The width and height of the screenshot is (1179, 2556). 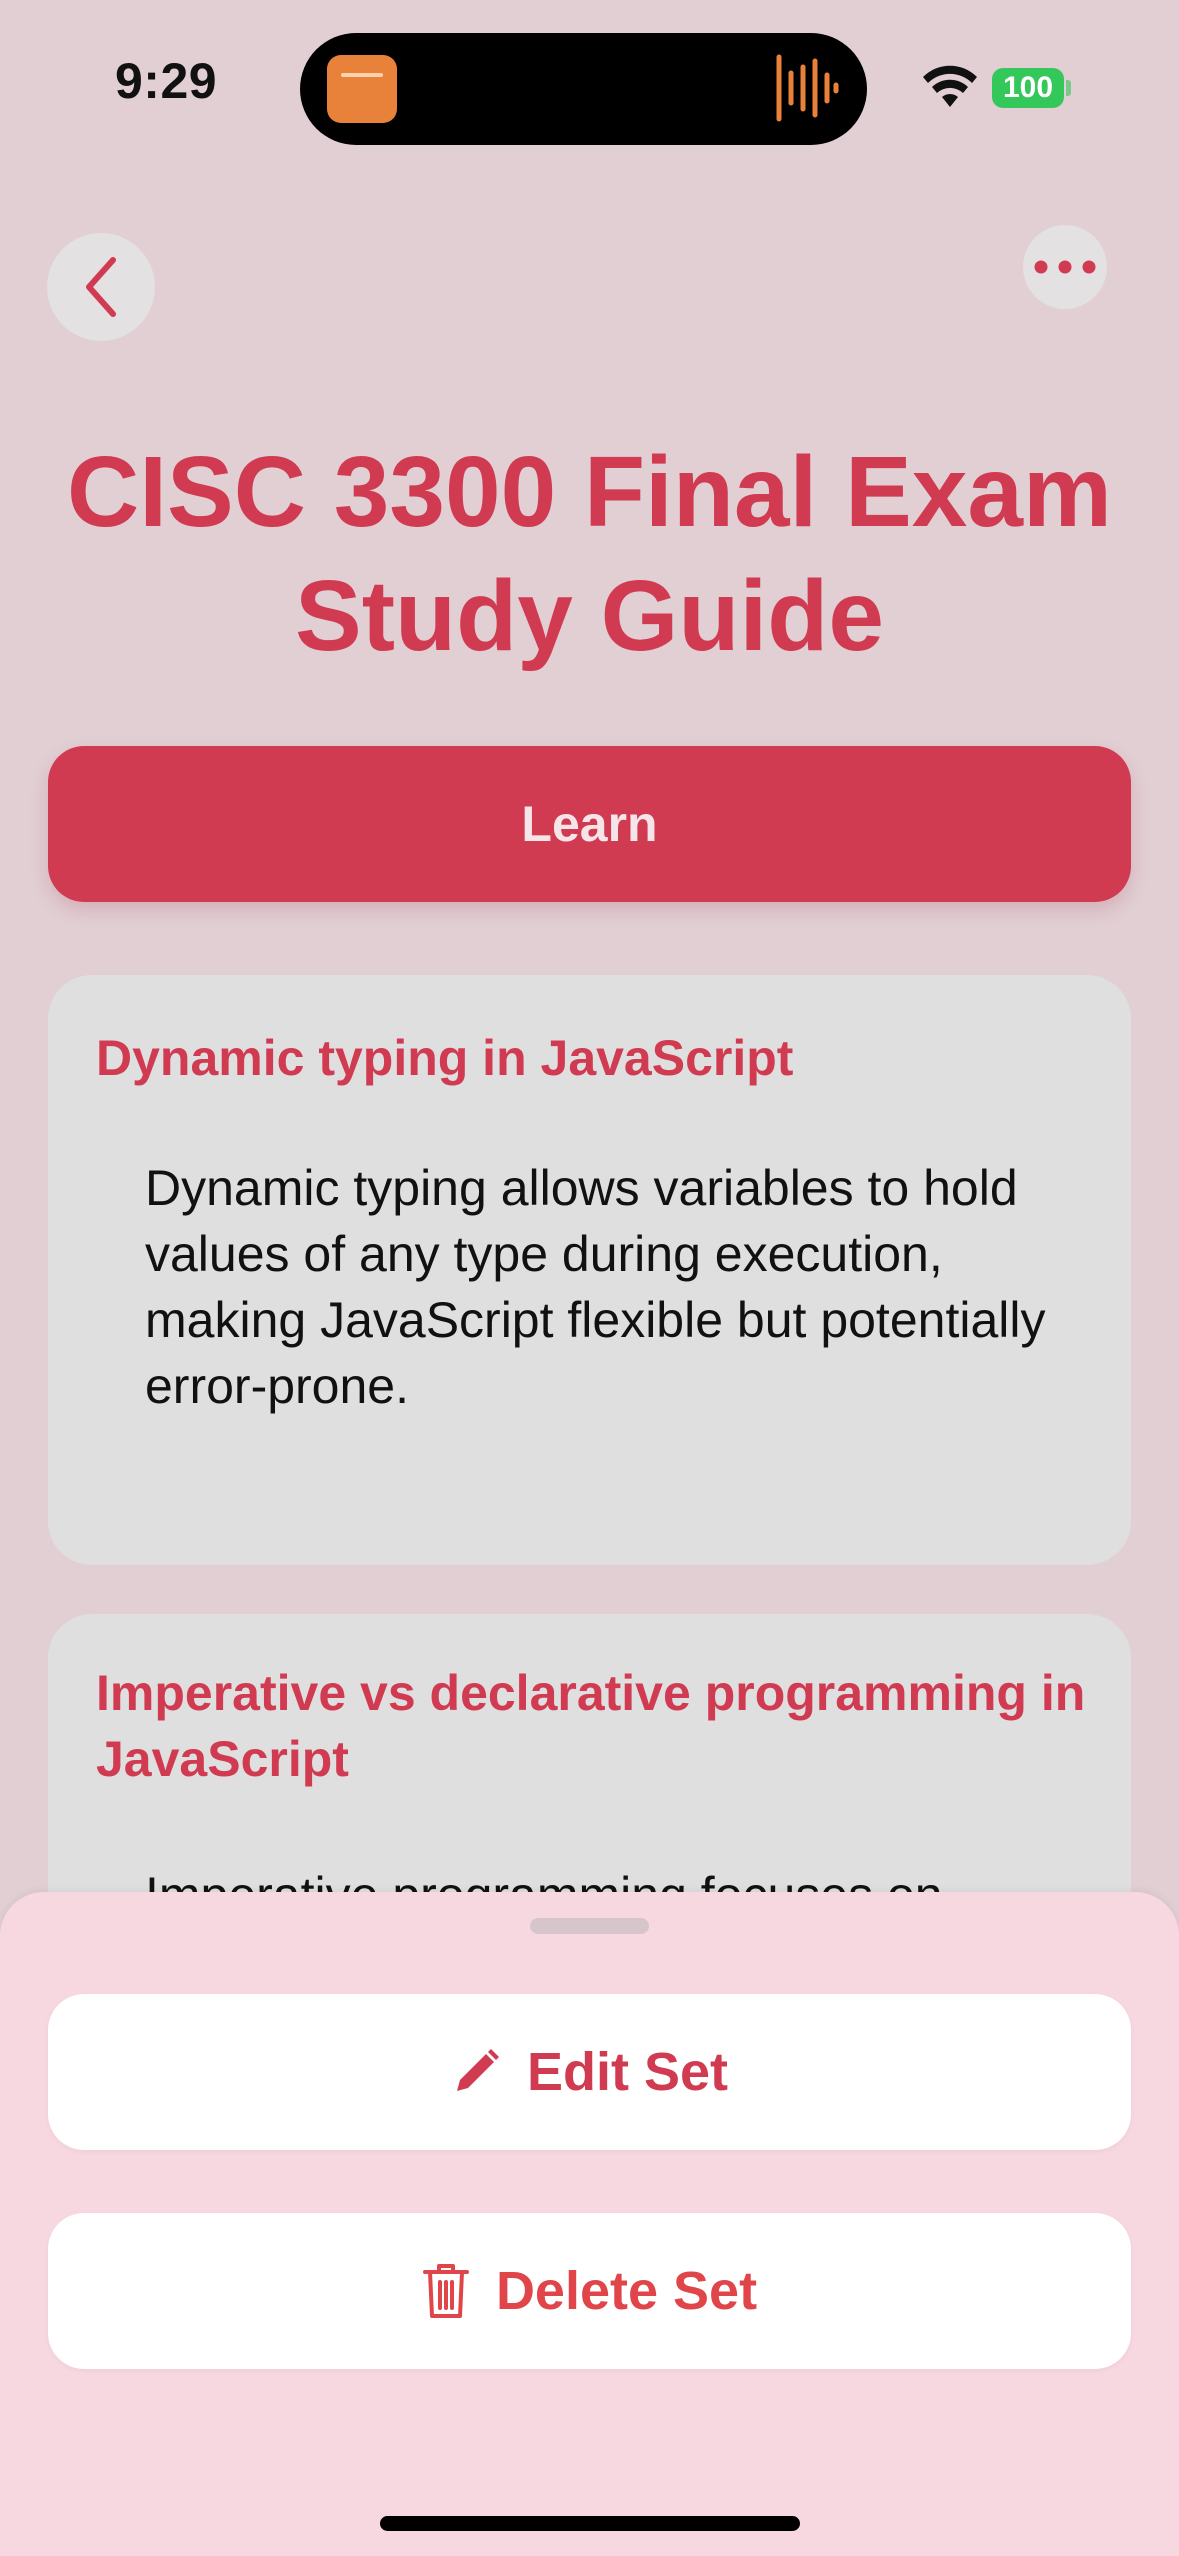 I want to click on chevron-left-icon, so click(x=101, y=287).